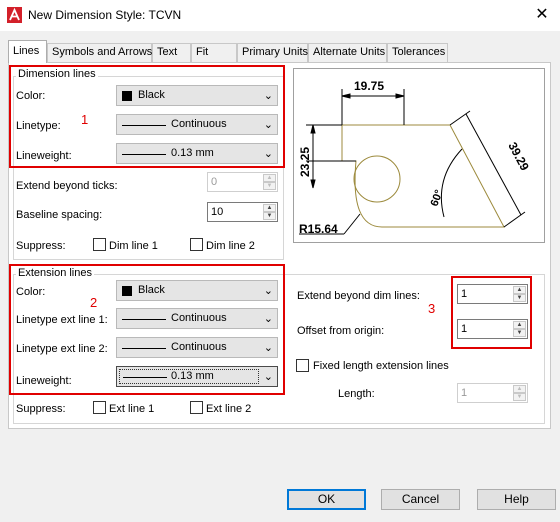 The width and height of the screenshot is (560, 522). What do you see at coordinates (318, 229) in the screenshot?
I see `preview-radius: R15.64` at bounding box center [318, 229].